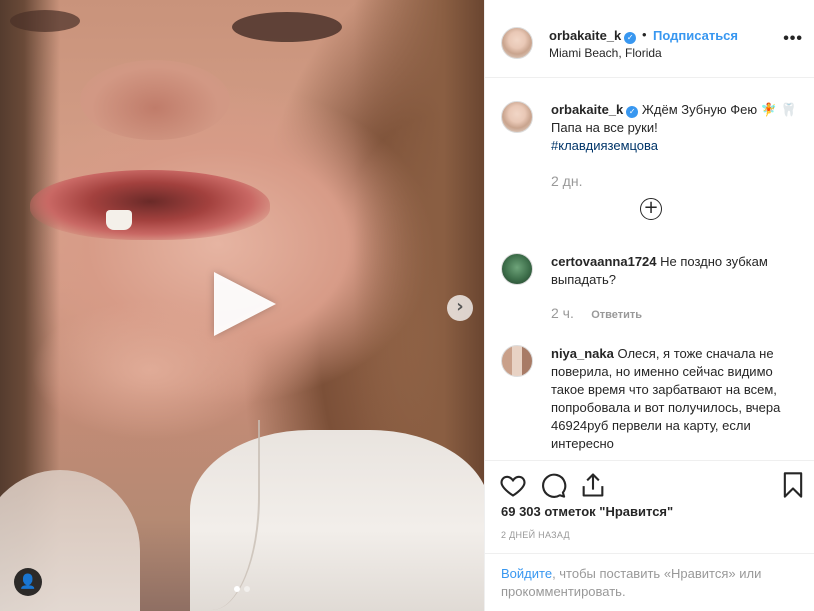 The width and height of the screenshot is (814, 611). Describe the element at coordinates (604, 261) in the screenshot. I see `comment-username: certovaanna1724` at that location.